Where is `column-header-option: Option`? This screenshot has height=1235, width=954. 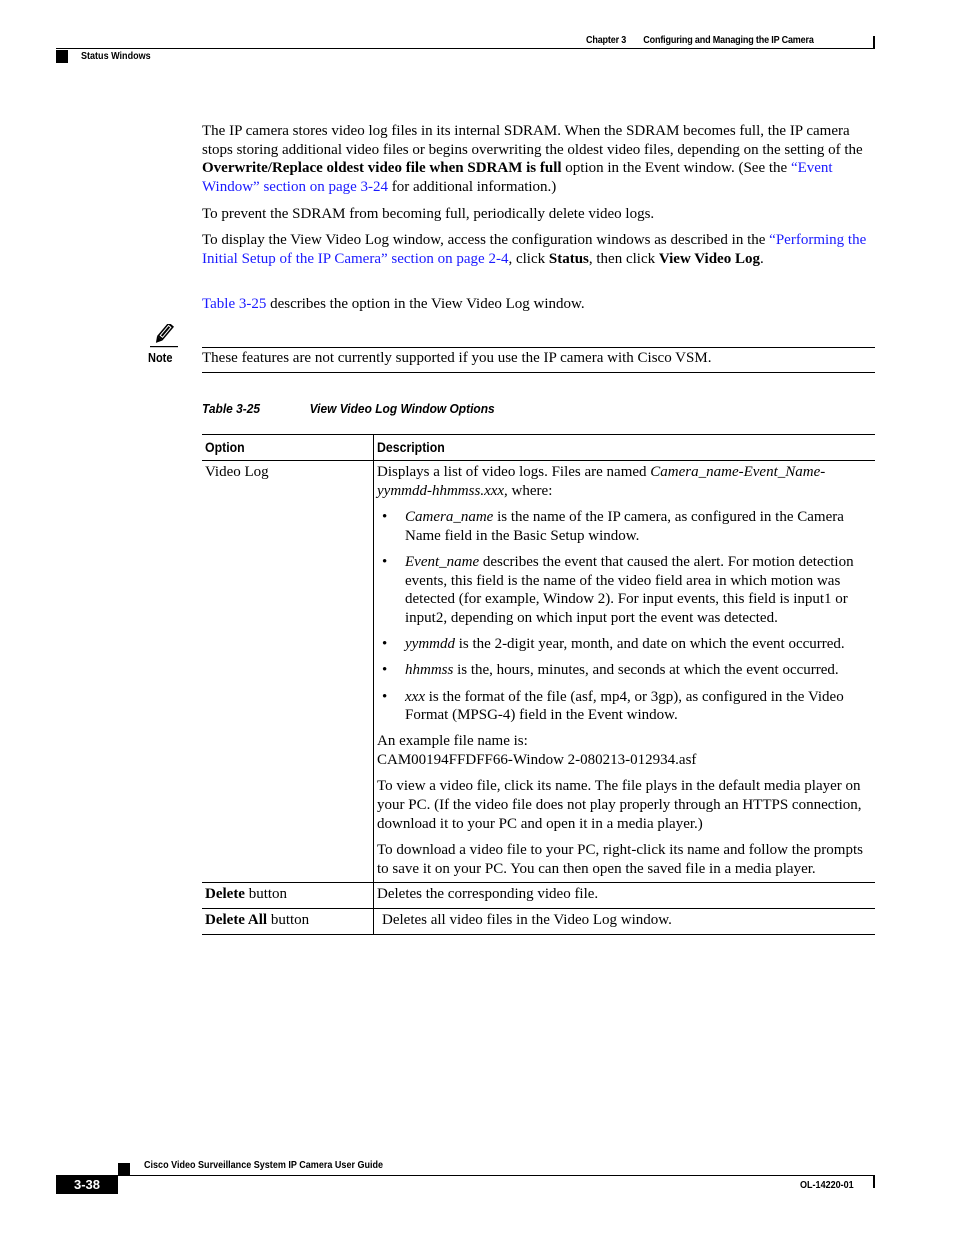 column-header-option: Option is located at coordinates (288, 447).